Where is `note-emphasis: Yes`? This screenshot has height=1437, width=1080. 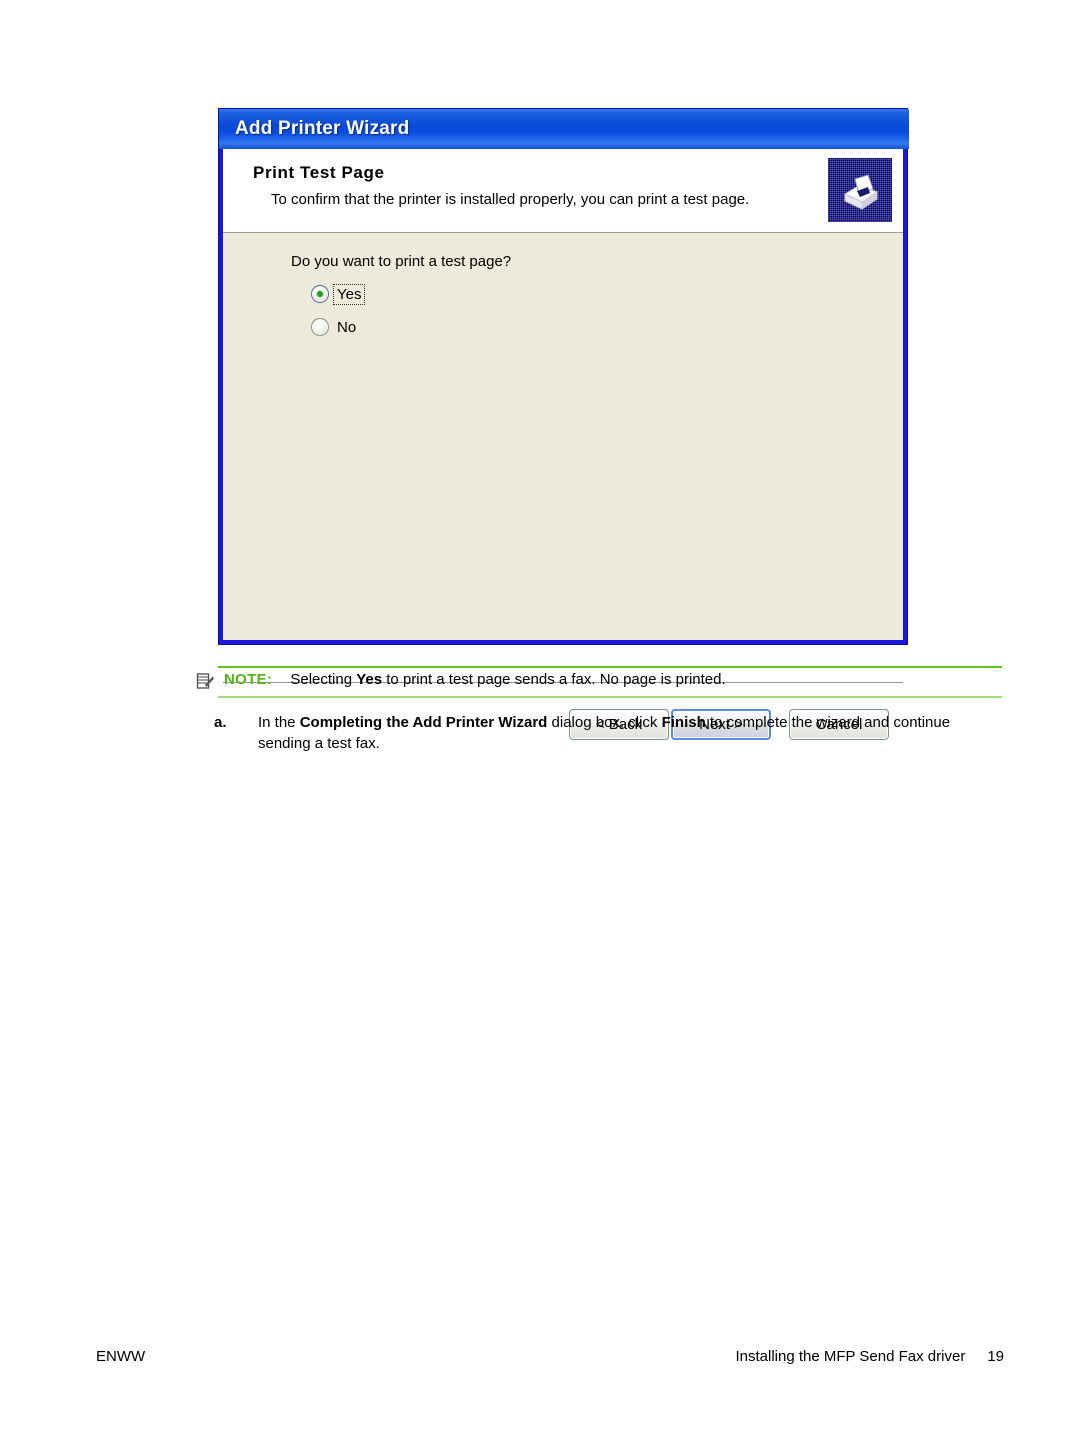
note-emphasis: Yes is located at coordinates (369, 679).